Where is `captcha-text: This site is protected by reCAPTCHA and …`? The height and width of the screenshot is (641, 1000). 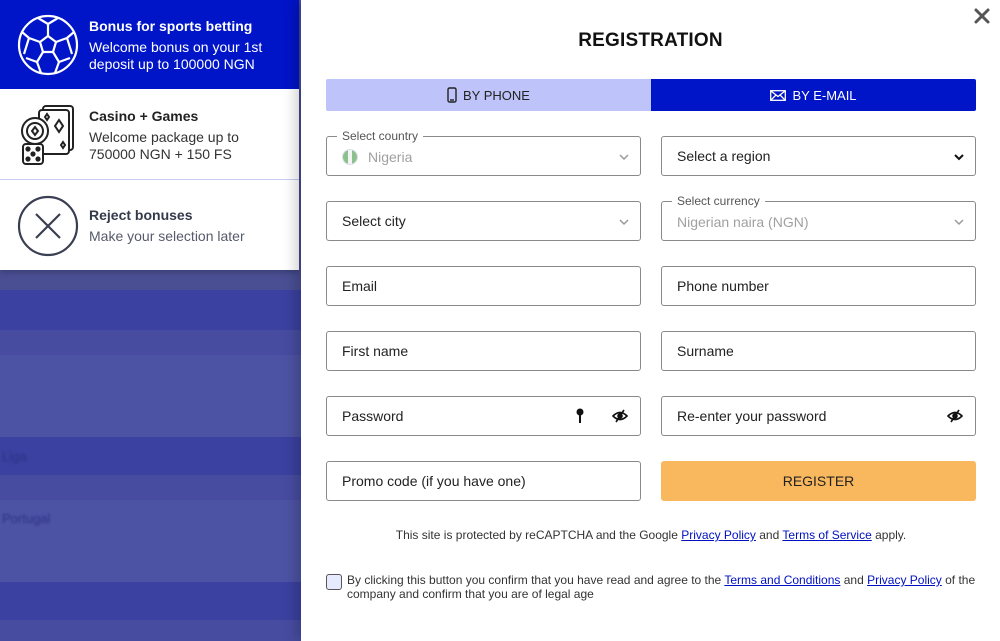
captcha-text: This site is protected by reCAPTCHA and … is located at coordinates (538, 535).